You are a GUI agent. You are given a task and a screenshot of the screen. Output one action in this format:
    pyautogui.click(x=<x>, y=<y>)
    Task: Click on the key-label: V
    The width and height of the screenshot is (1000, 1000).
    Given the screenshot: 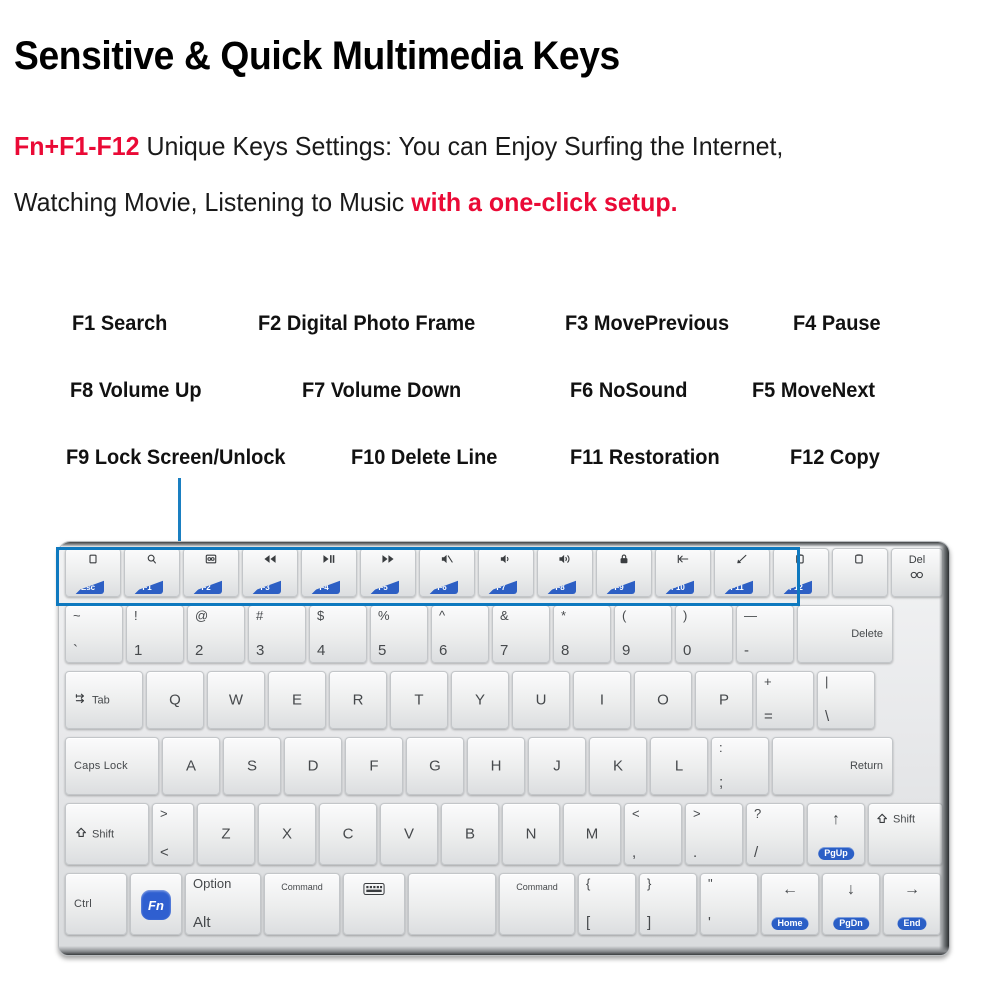 What is the action you would take?
    pyautogui.click(x=408, y=834)
    